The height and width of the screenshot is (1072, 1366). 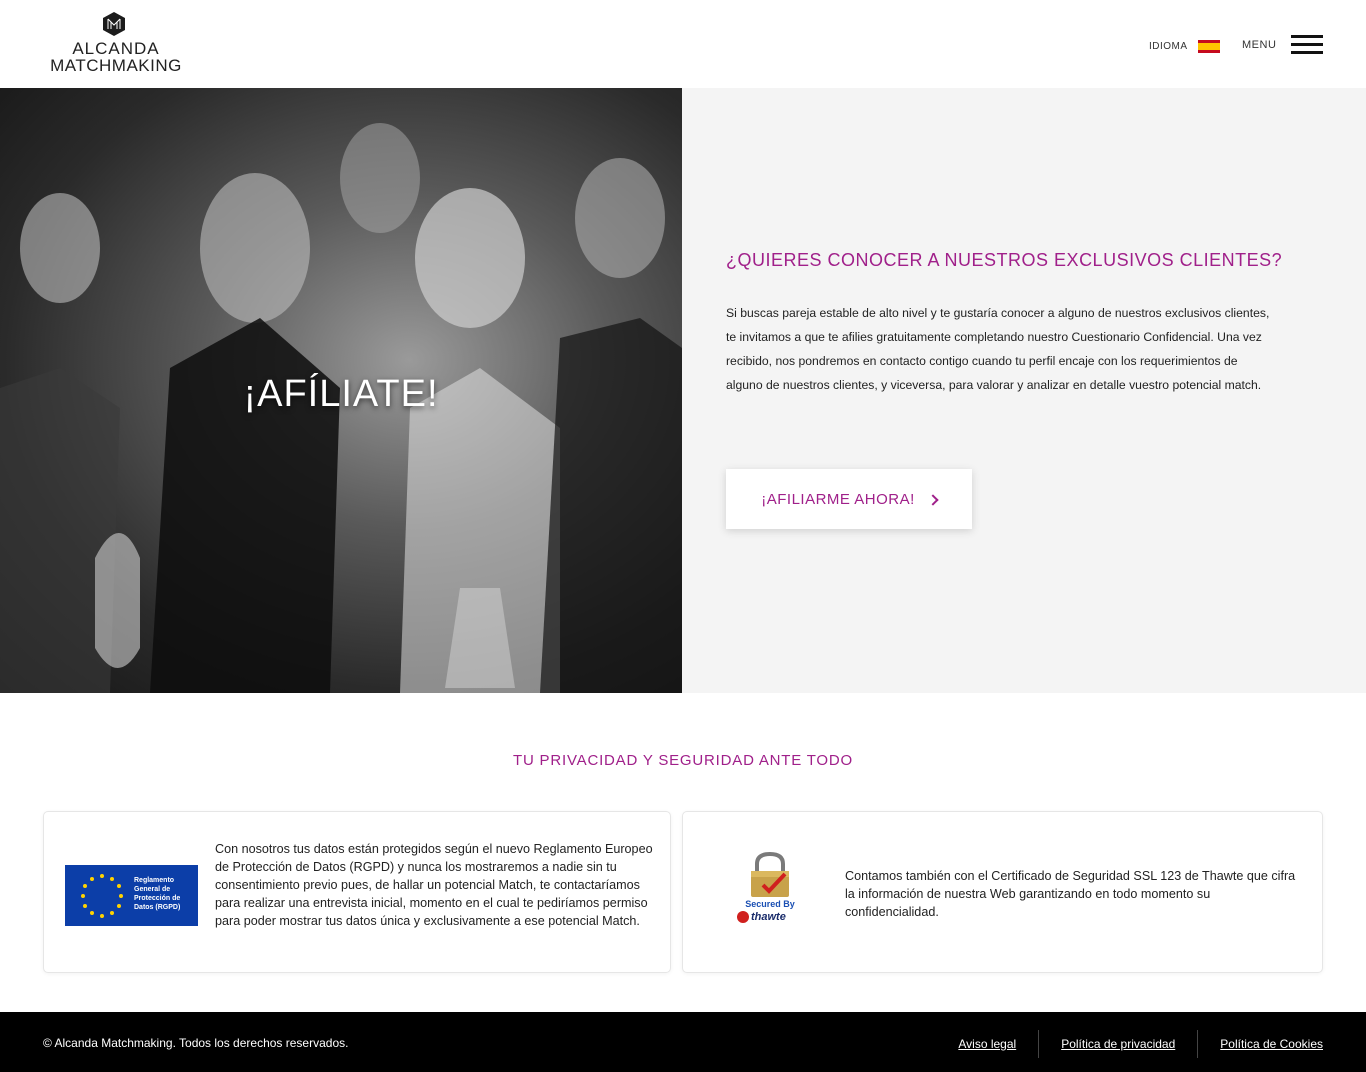 I want to click on ssl-seal: Secured By thawte, so click(x=770, y=892).